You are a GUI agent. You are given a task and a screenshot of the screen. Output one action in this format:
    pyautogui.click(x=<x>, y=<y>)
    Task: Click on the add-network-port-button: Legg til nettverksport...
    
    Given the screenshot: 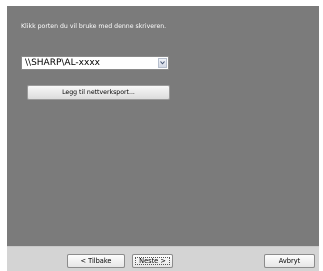 What is the action you would take?
    pyautogui.click(x=98, y=92)
    